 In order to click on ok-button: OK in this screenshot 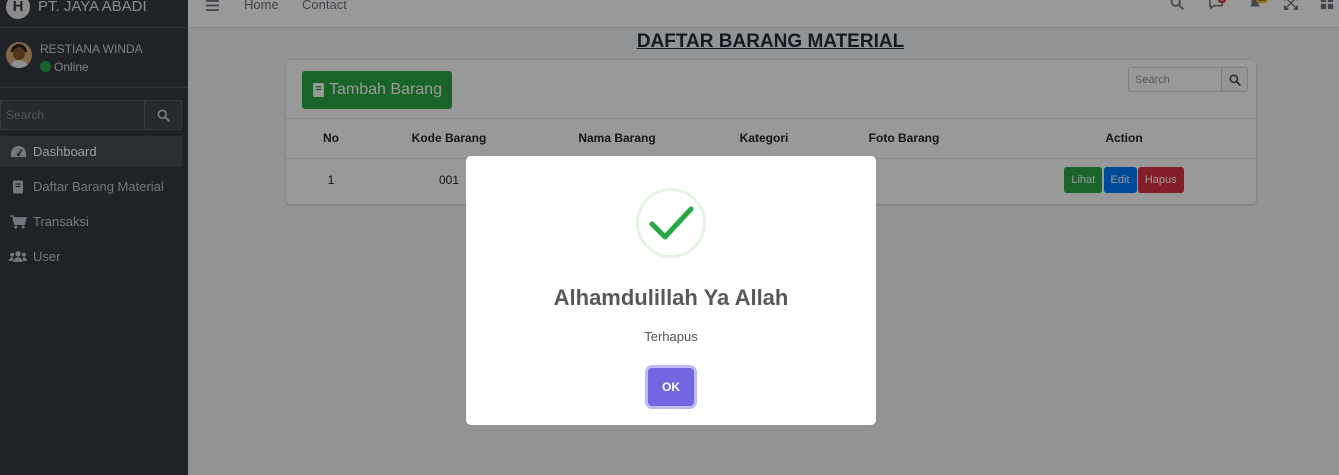, I will do `click(671, 387)`.